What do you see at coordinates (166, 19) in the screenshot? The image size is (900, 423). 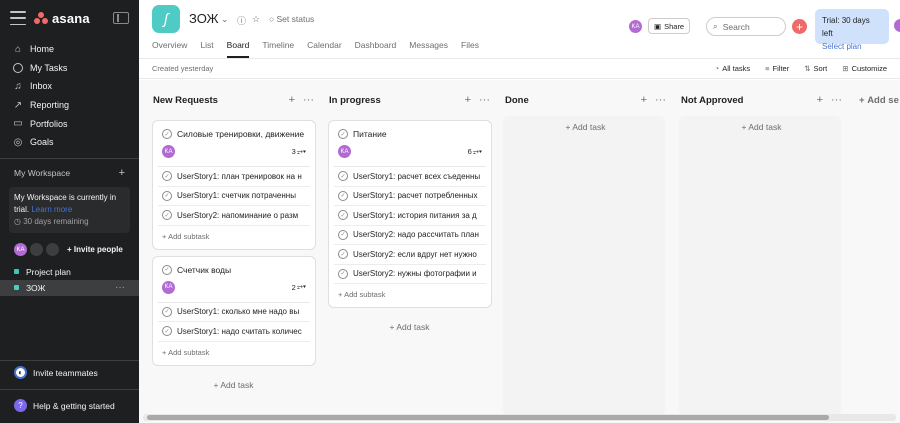 I see `project-icon: ʃ` at bounding box center [166, 19].